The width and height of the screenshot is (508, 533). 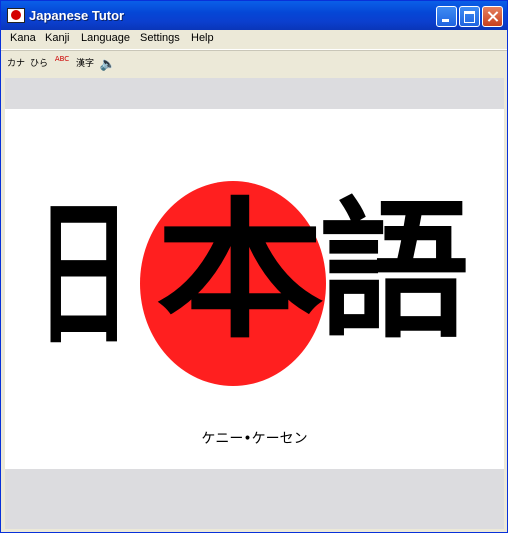 What do you see at coordinates (254, 40) in the screenshot?
I see `menu-bar: Kana Kanji Language Settings Help` at bounding box center [254, 40].